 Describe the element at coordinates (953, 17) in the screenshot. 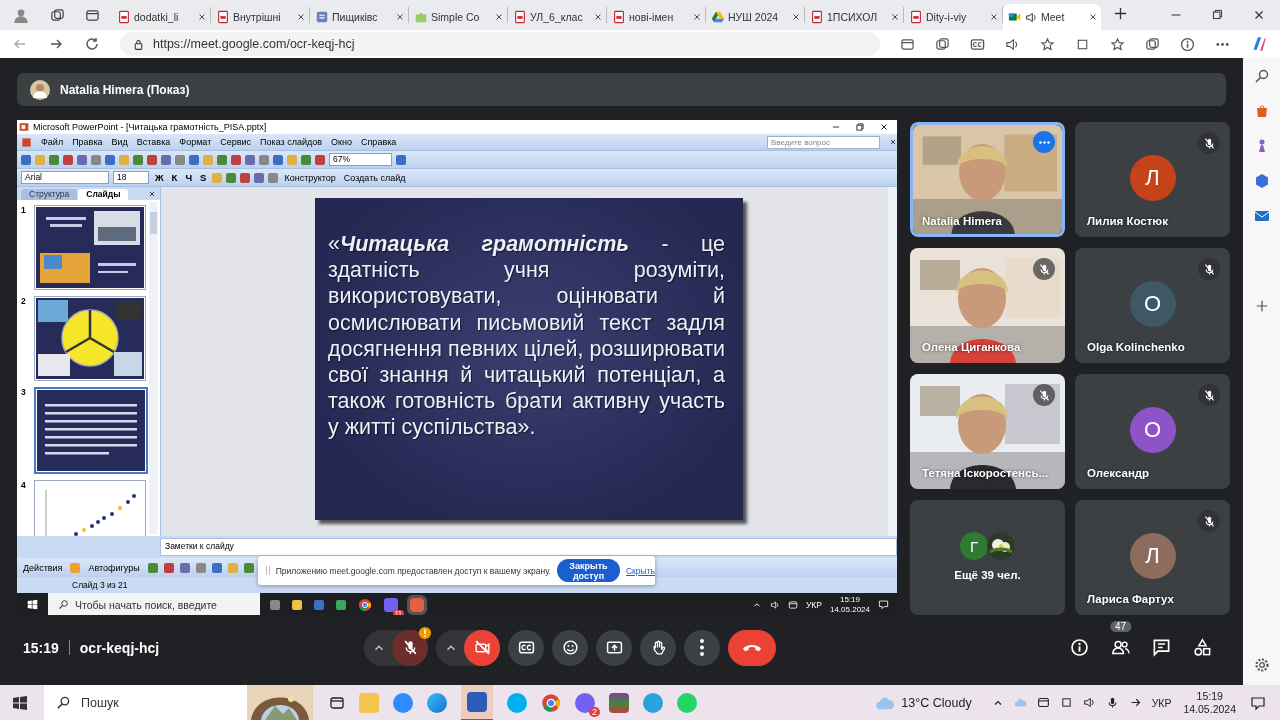

I see `browser-tab: Dity-i-viy` at that location.